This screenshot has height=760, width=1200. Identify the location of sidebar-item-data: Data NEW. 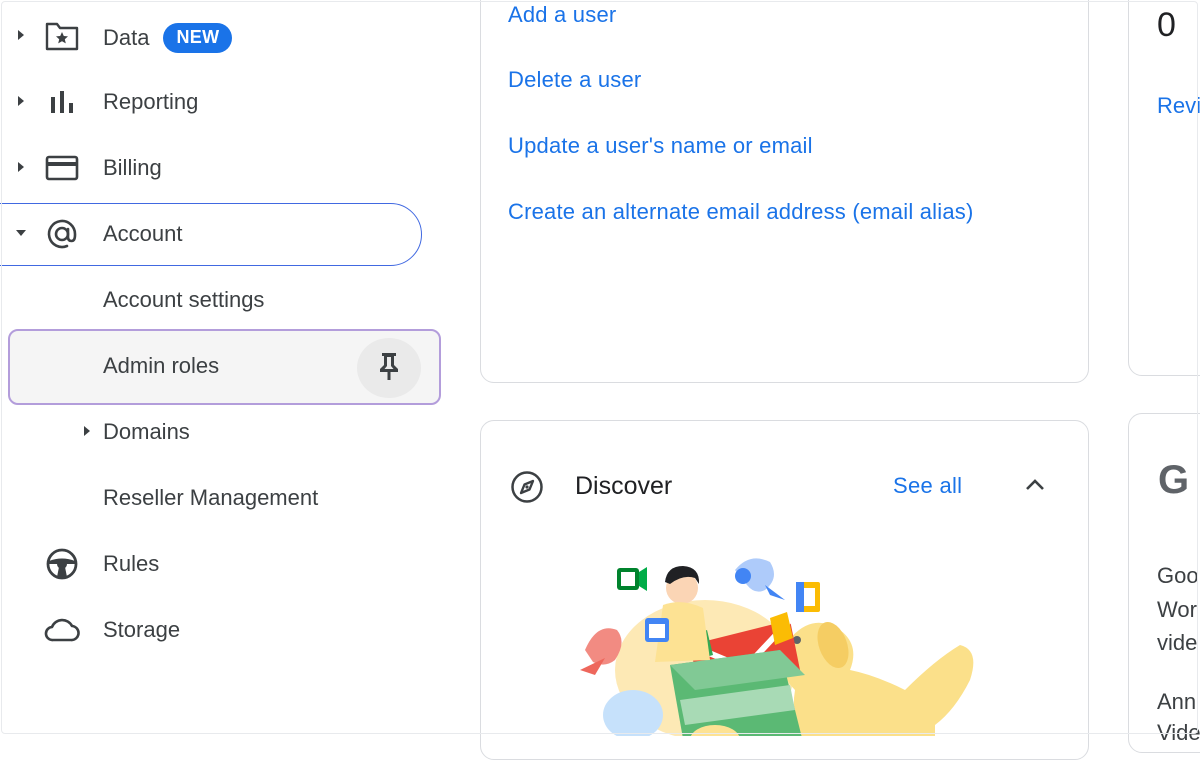
(220, 35).